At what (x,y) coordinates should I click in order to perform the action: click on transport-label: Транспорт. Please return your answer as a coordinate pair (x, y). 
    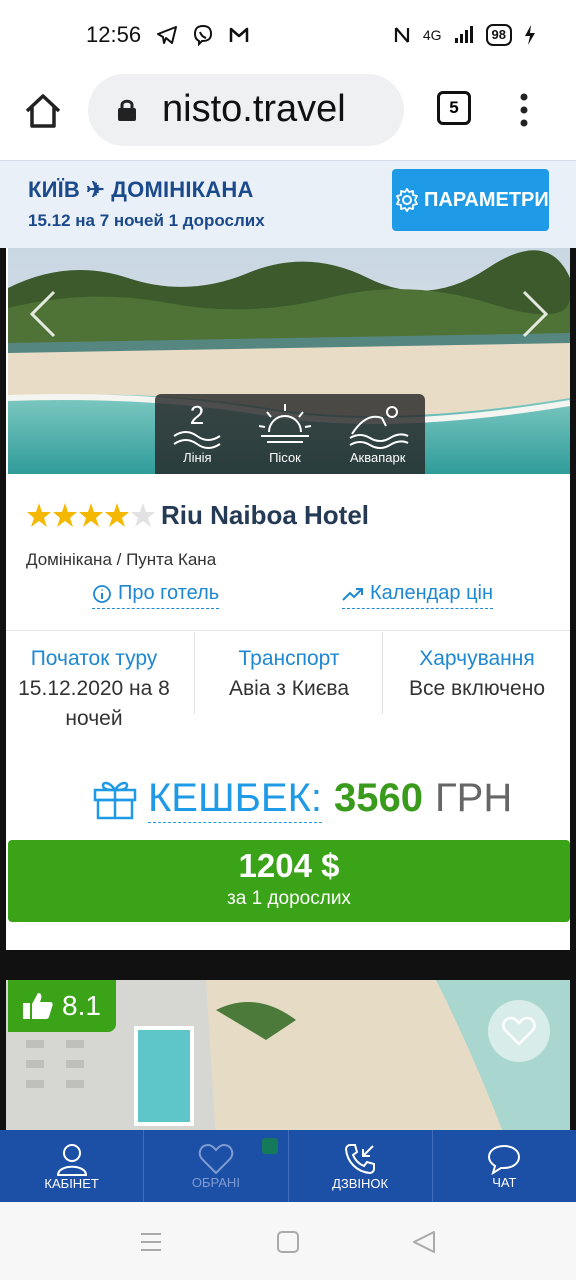
    Looking at the image, I should click on (289, 658).